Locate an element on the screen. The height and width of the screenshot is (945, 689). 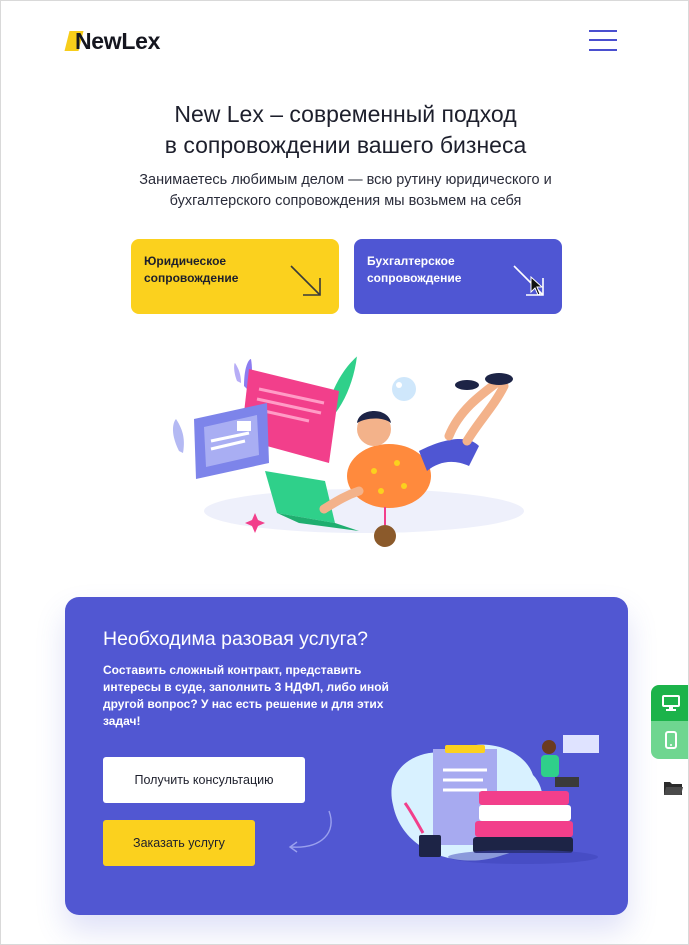
order-service-button: Заказать услугу is located at coordinates (179, 843).